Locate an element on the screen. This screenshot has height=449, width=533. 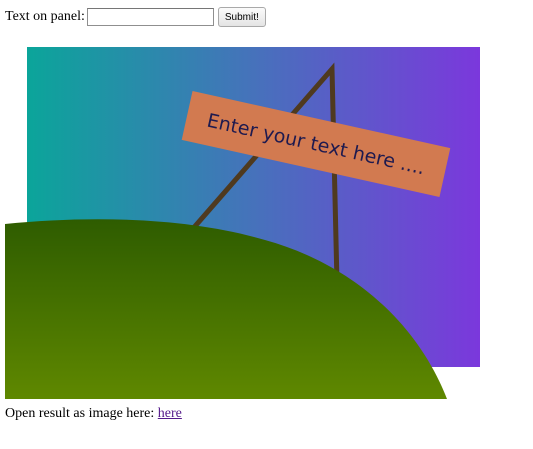
footer-text: Open result as image here: is located at coordinates (80, 413).